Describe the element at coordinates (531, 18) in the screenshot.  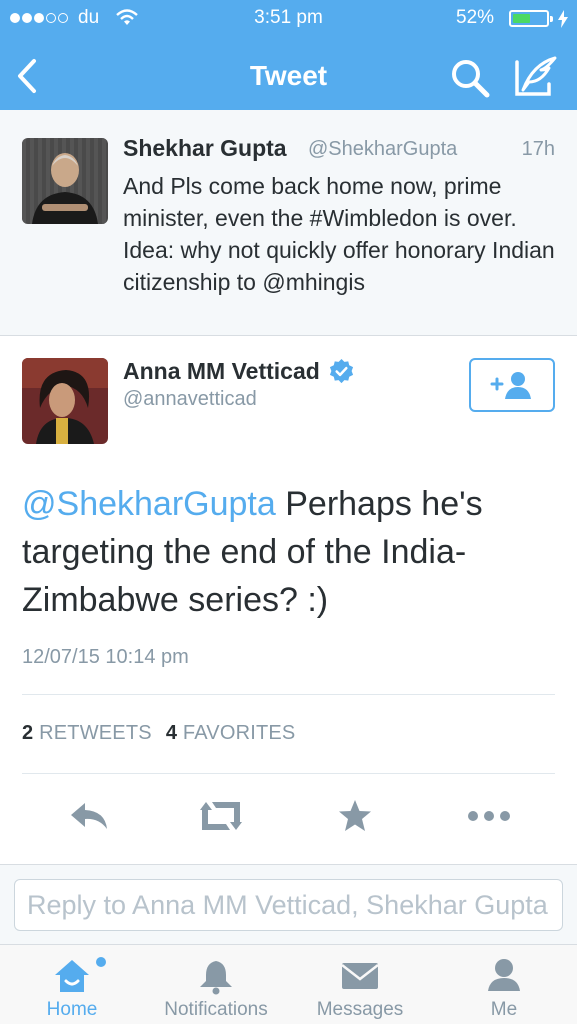
I see `battery-icon` at that location.